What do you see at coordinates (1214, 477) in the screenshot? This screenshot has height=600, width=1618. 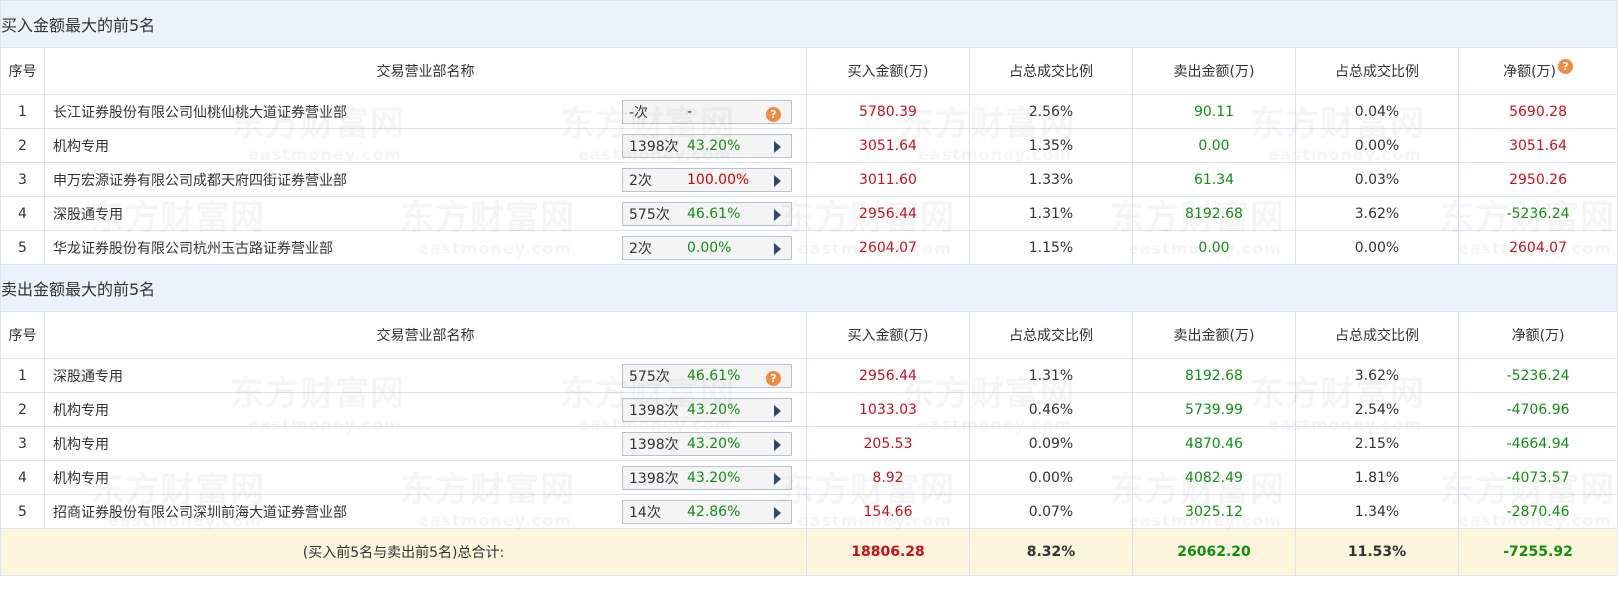 I see `sell-amount: 4082.49` at bounding box center [1214, 477].